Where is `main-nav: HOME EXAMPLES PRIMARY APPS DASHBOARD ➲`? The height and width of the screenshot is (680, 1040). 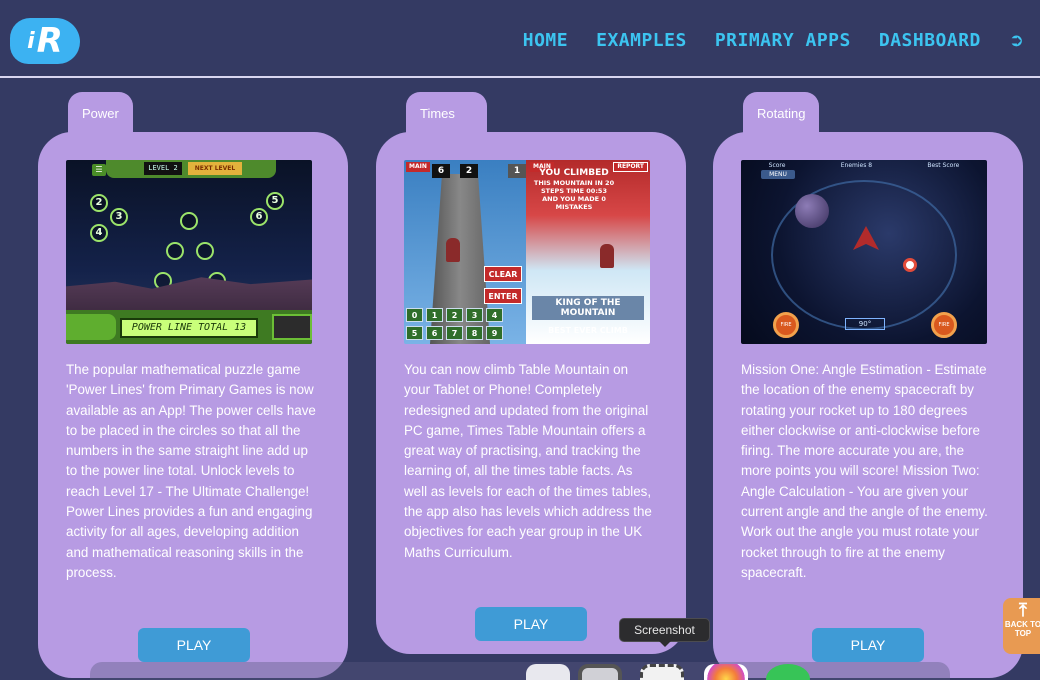 main-nav: HOME EXAMPLES PRIMARY APPS DASHBOARD ➲ is located at coordinates (773, 40).